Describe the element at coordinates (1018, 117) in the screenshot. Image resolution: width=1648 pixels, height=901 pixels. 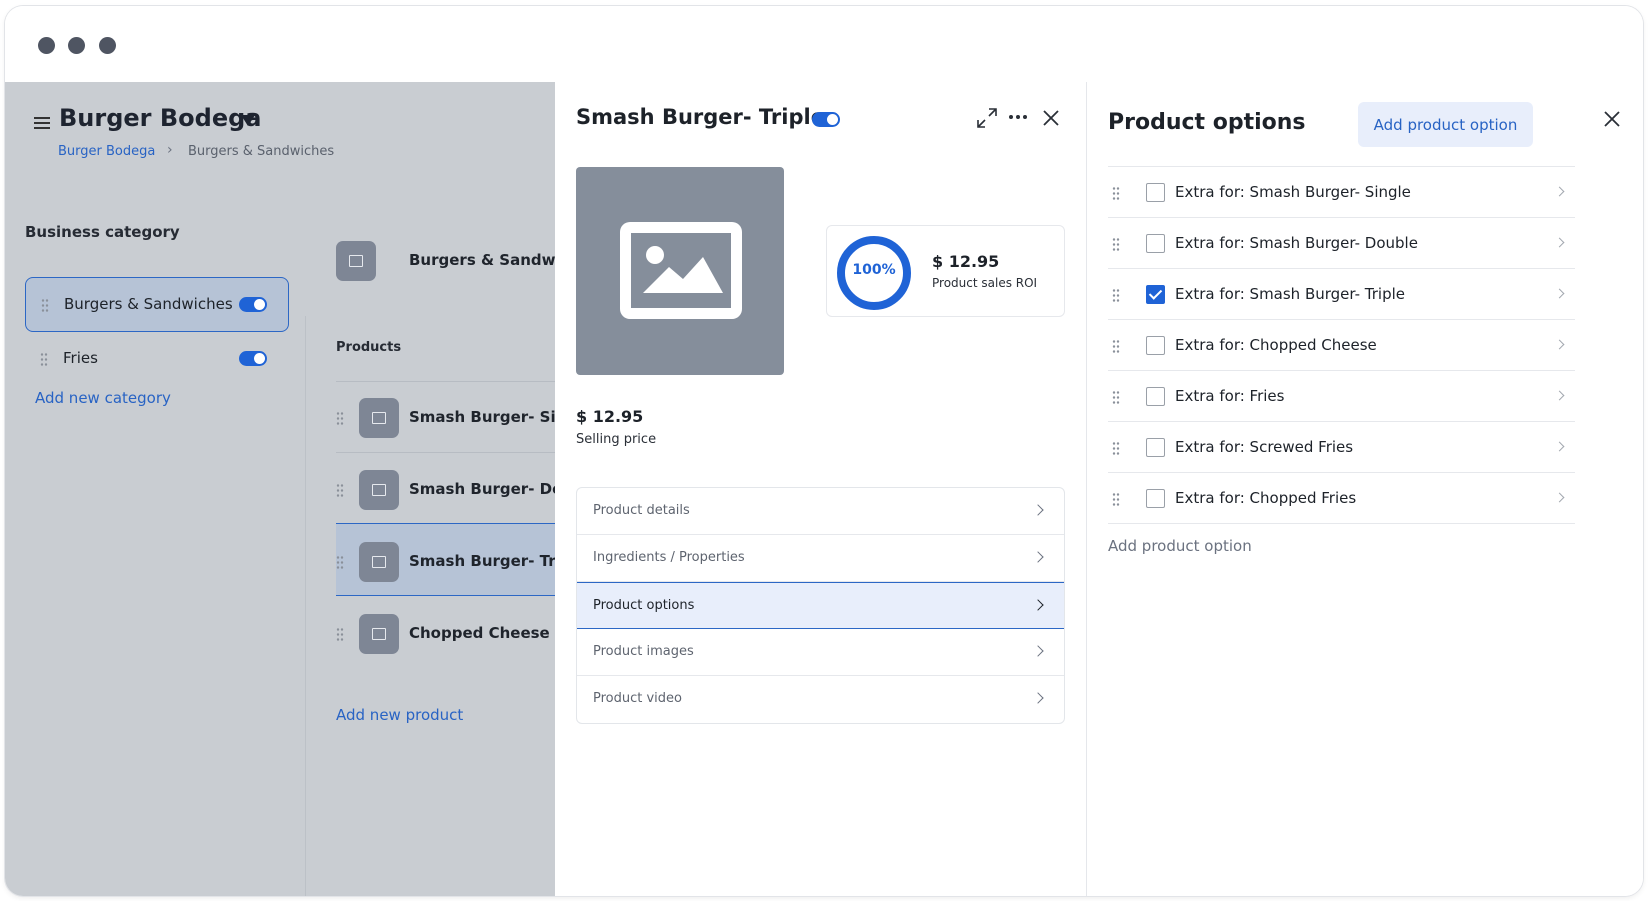
I see `more-icon` at that location.